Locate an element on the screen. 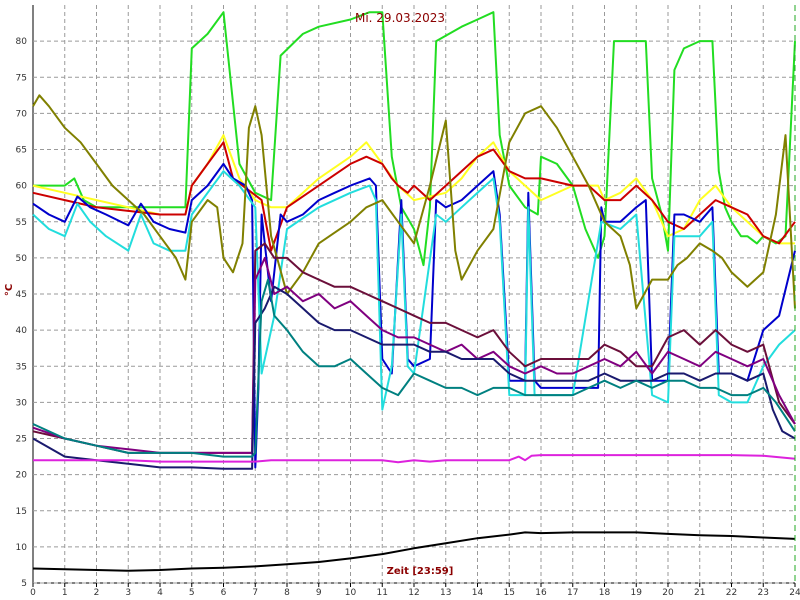  x-tick-label: 10 is located at coordinates (351, 593).